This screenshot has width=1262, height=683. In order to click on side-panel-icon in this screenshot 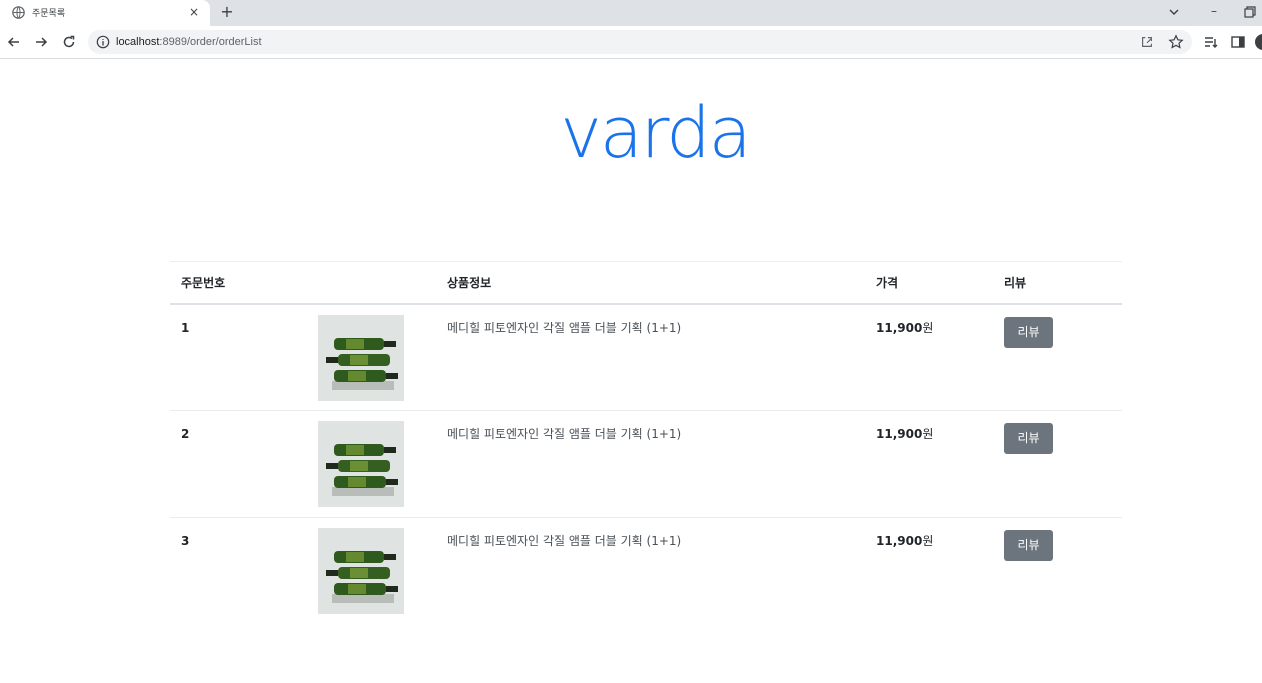, I will do `click(1238, 42)`.